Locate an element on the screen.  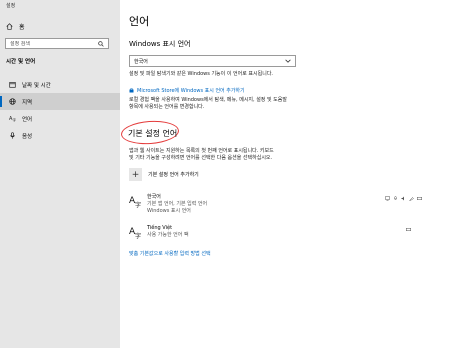
input-method-link: 맞춤 기본값으로 사용할 입력 방법 선택 is located at coordinates (170, 253).